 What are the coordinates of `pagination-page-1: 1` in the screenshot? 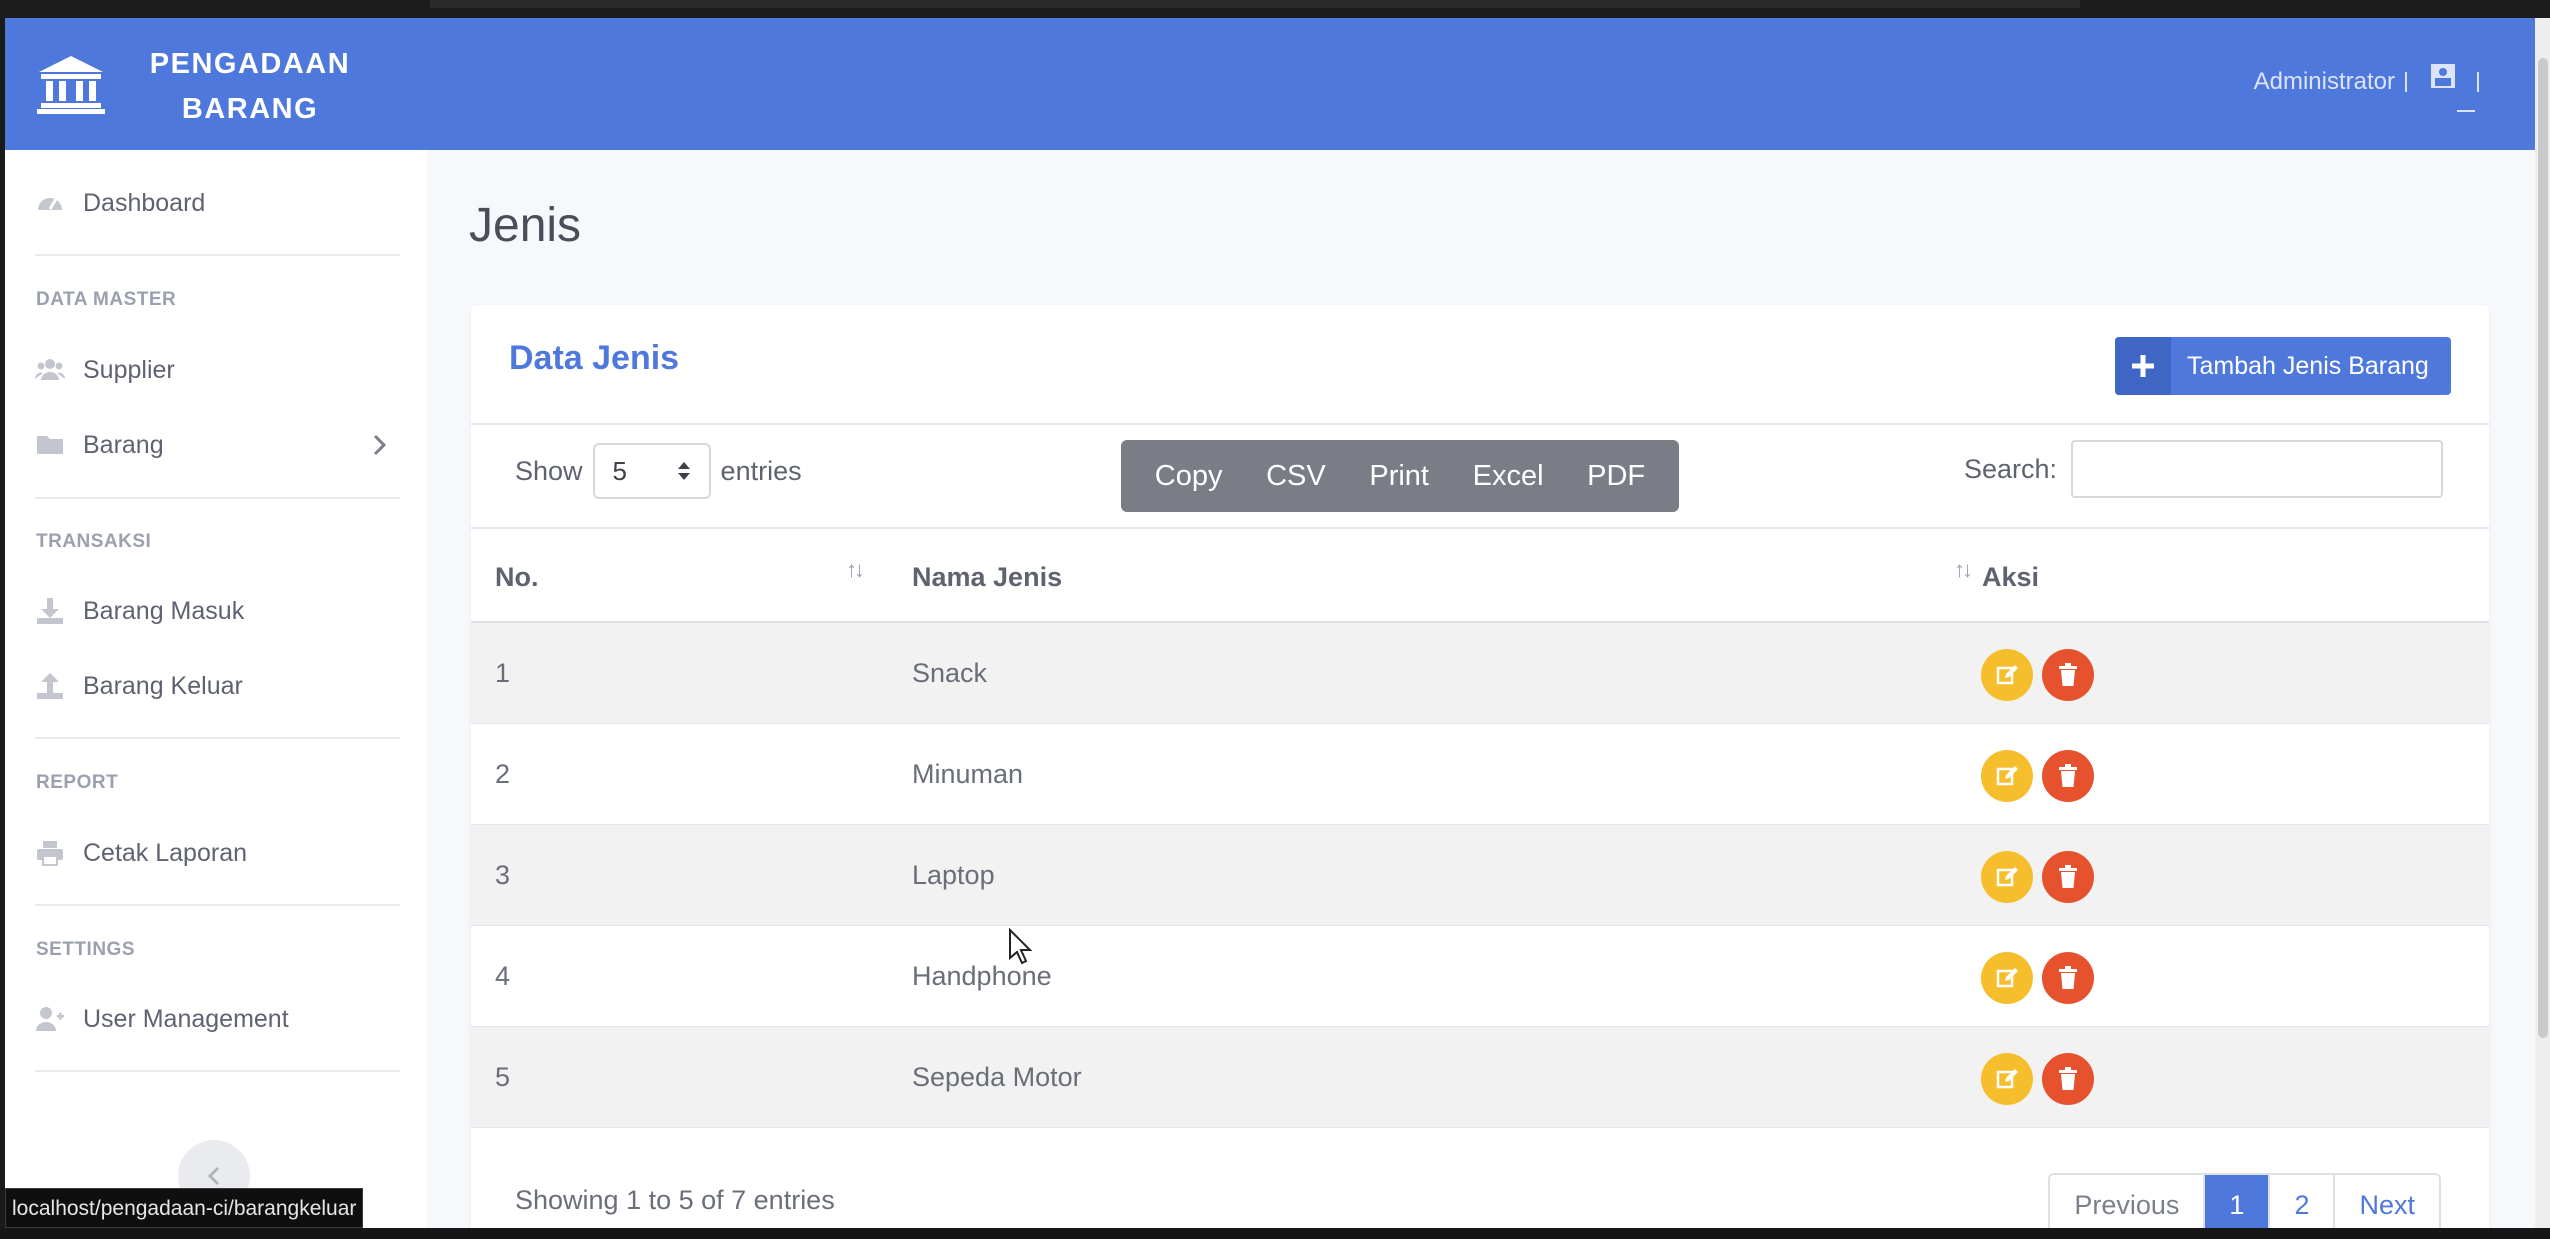 It's located at (2238, 1205).